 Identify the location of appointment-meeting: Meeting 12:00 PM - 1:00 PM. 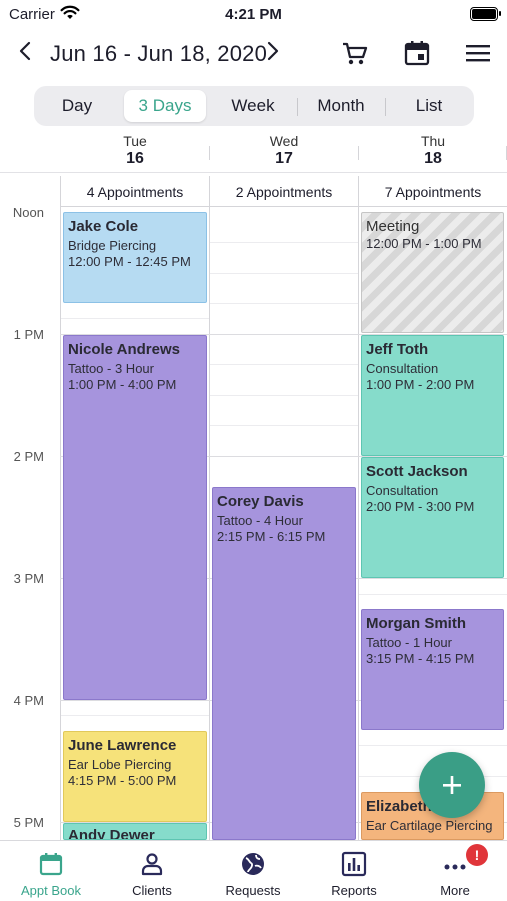
(432, 272).